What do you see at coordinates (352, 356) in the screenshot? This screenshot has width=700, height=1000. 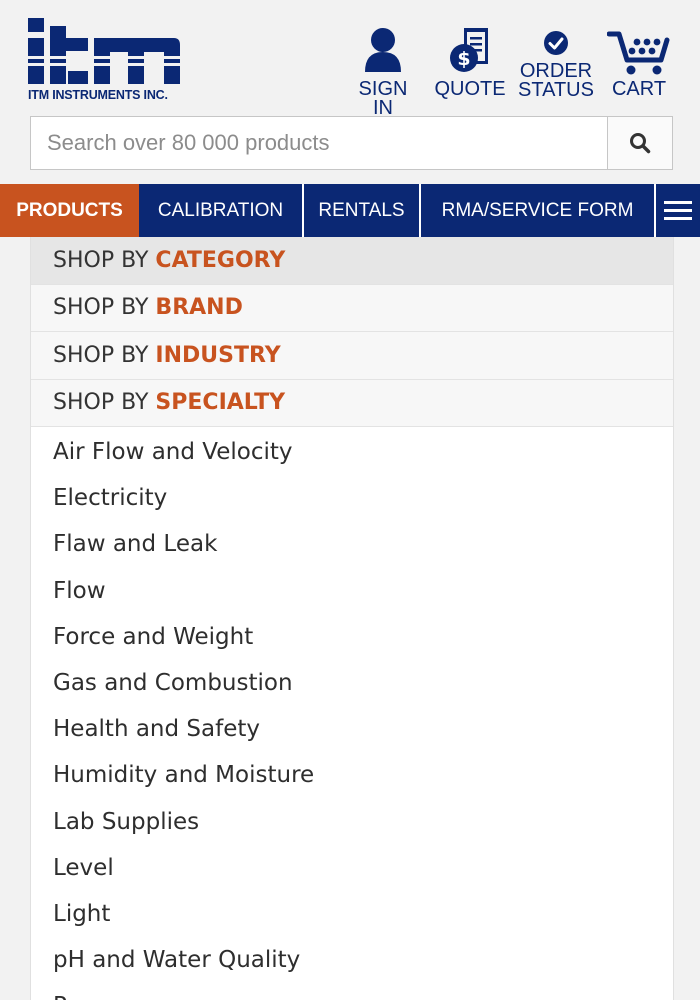 I see `shop-by-industry: SHOP BY INDUSTRY` at bounding box center [352, 356].